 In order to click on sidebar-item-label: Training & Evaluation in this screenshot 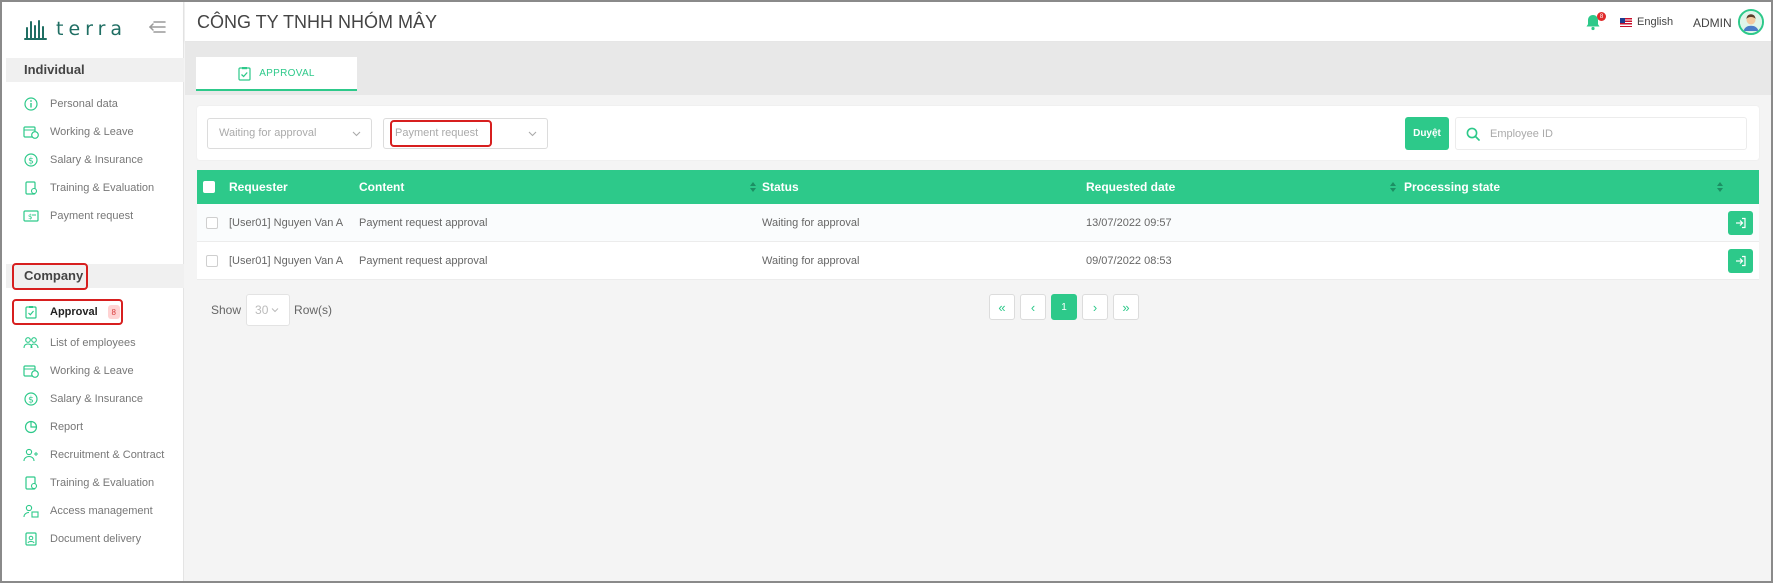, I will do `click(102, 188)`.